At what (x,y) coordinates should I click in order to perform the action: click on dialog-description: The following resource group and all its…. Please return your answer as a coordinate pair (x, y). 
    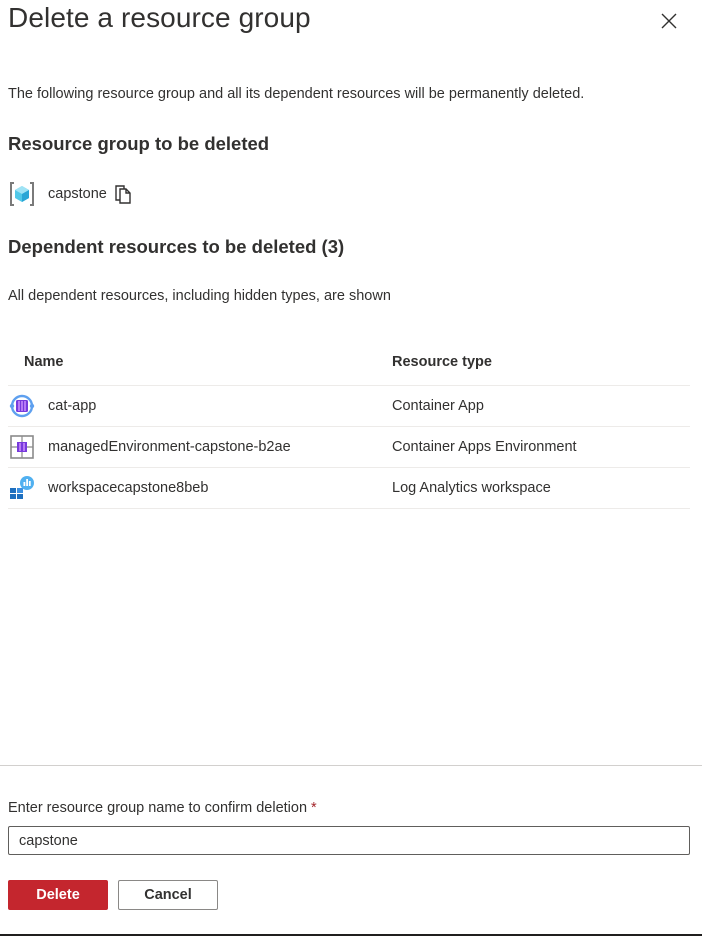
    Looking at the image, I should click on (296, 94).